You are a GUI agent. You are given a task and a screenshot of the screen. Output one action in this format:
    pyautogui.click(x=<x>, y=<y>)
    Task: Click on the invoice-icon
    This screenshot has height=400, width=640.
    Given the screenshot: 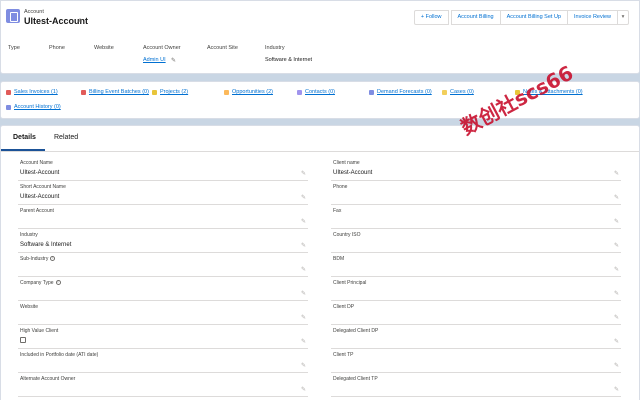 What is the action you would take?
    pyautogui.click(x=8, y=92)
    